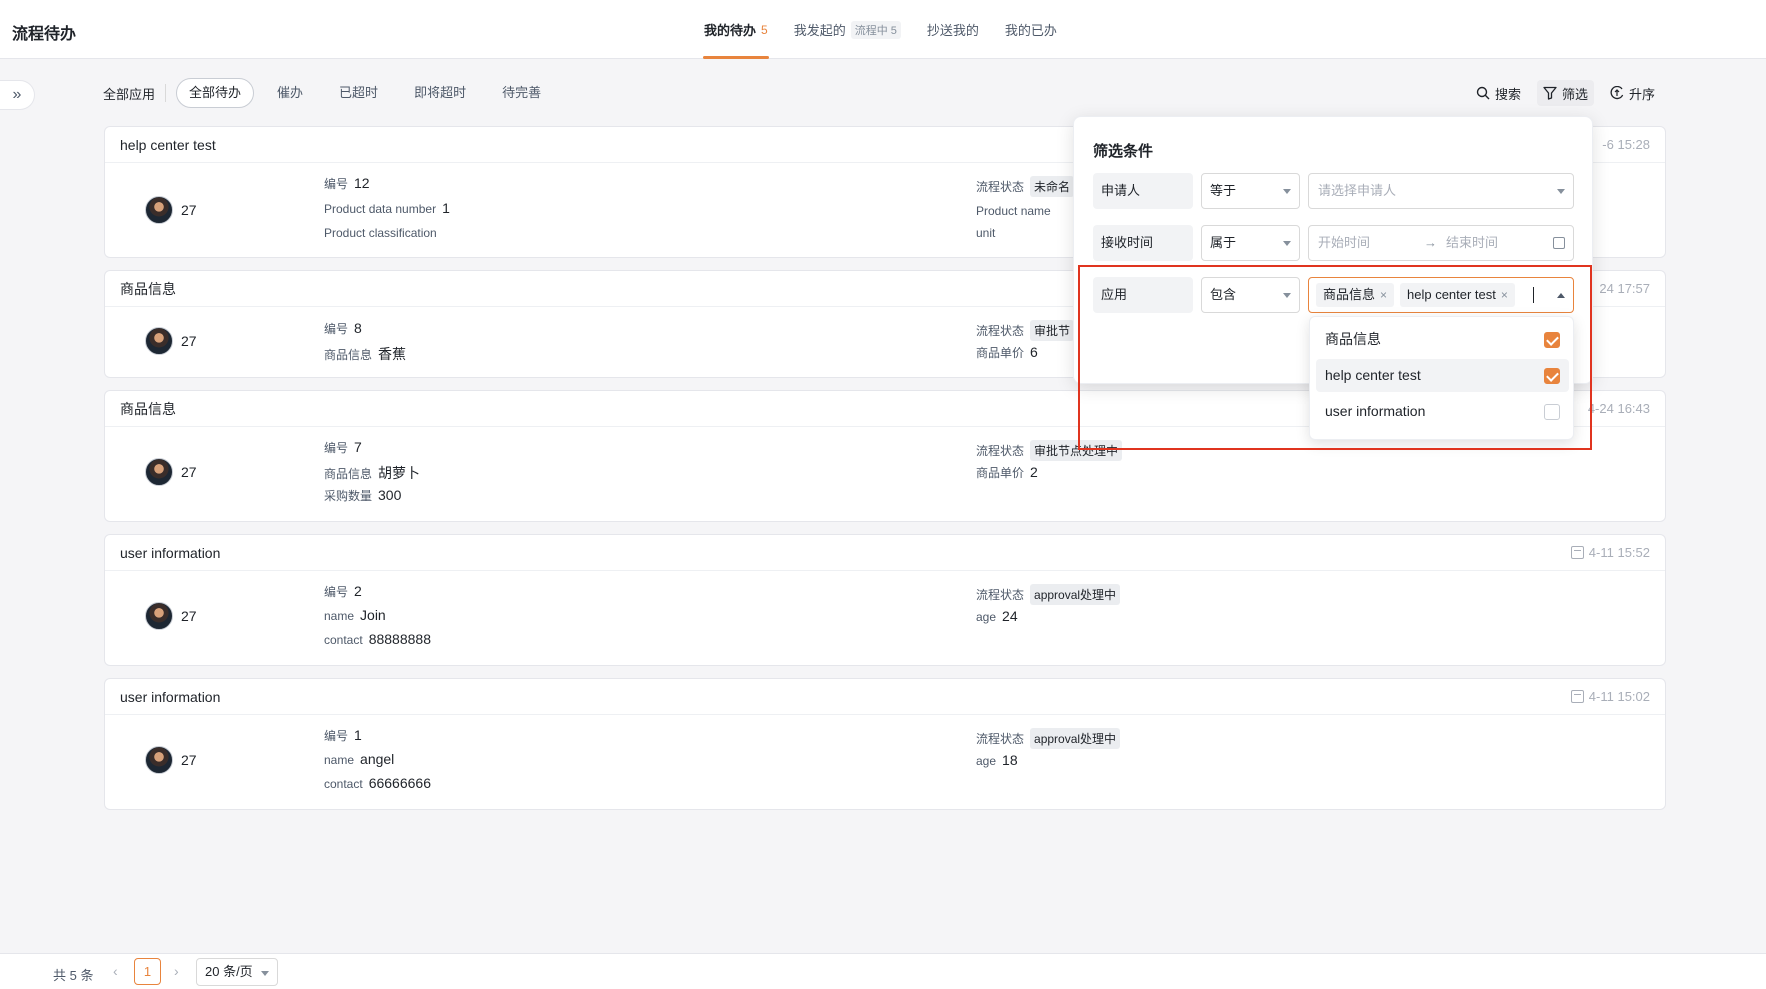 The width and height of the screenshot is (1766, 989). I want to click on field-unit-price: 商品单价 2, so click(1007, 472).